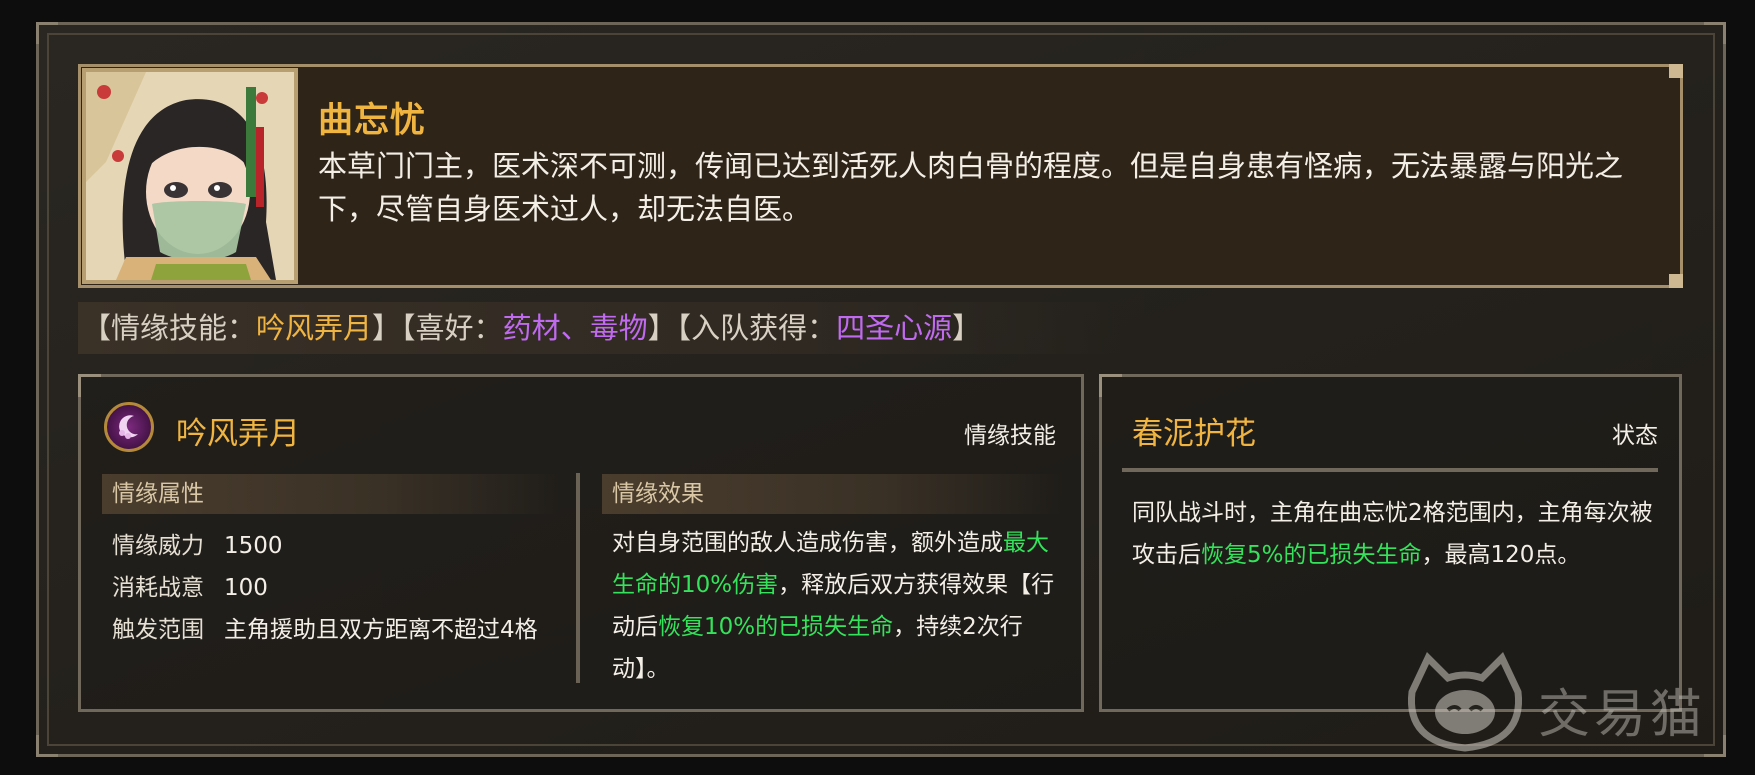 Image resolution: width=1755 pixels, height=775 pixels. What do you see at coordinates (1501, 555) in the screenshot?
I see `state-text-part: ，最高120点。` at bounding box center [1501, 555].